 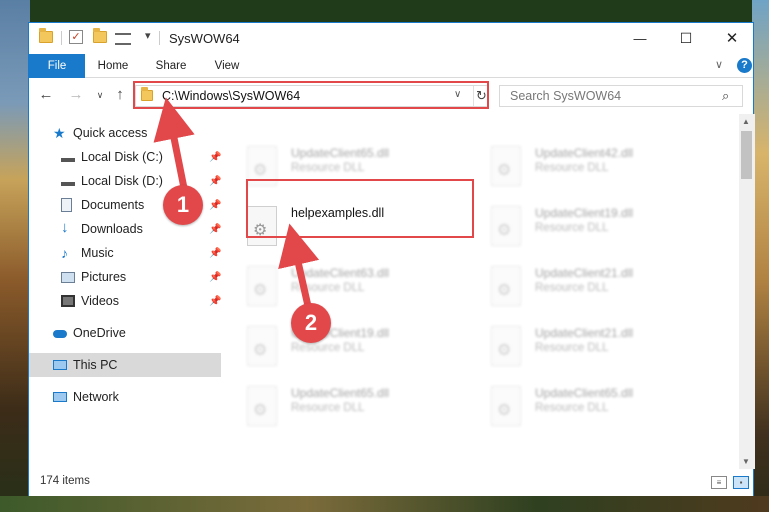 What do you see at coordinates (183, 205) in the screenshot?
I see `step-1-callout: 1` at bounding box center [183, 205].